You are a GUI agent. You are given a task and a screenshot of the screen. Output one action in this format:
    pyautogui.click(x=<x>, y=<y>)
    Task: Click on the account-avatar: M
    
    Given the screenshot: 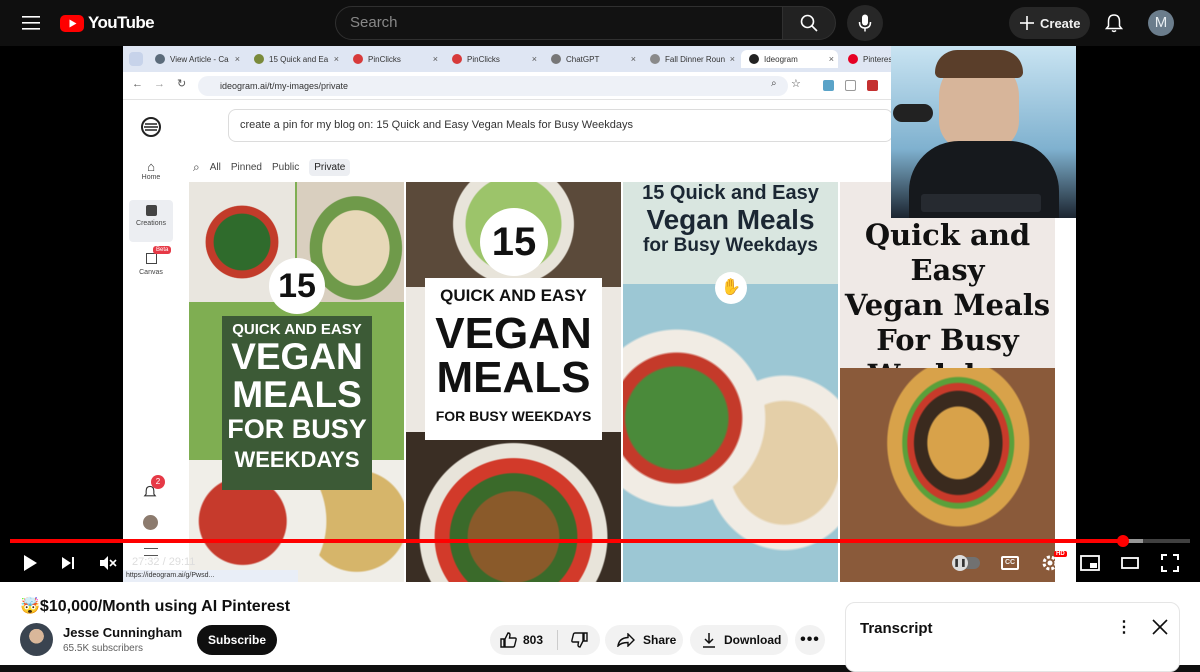 What is the action you would take?
    pyautogui.click(x=1161, y=23)
    